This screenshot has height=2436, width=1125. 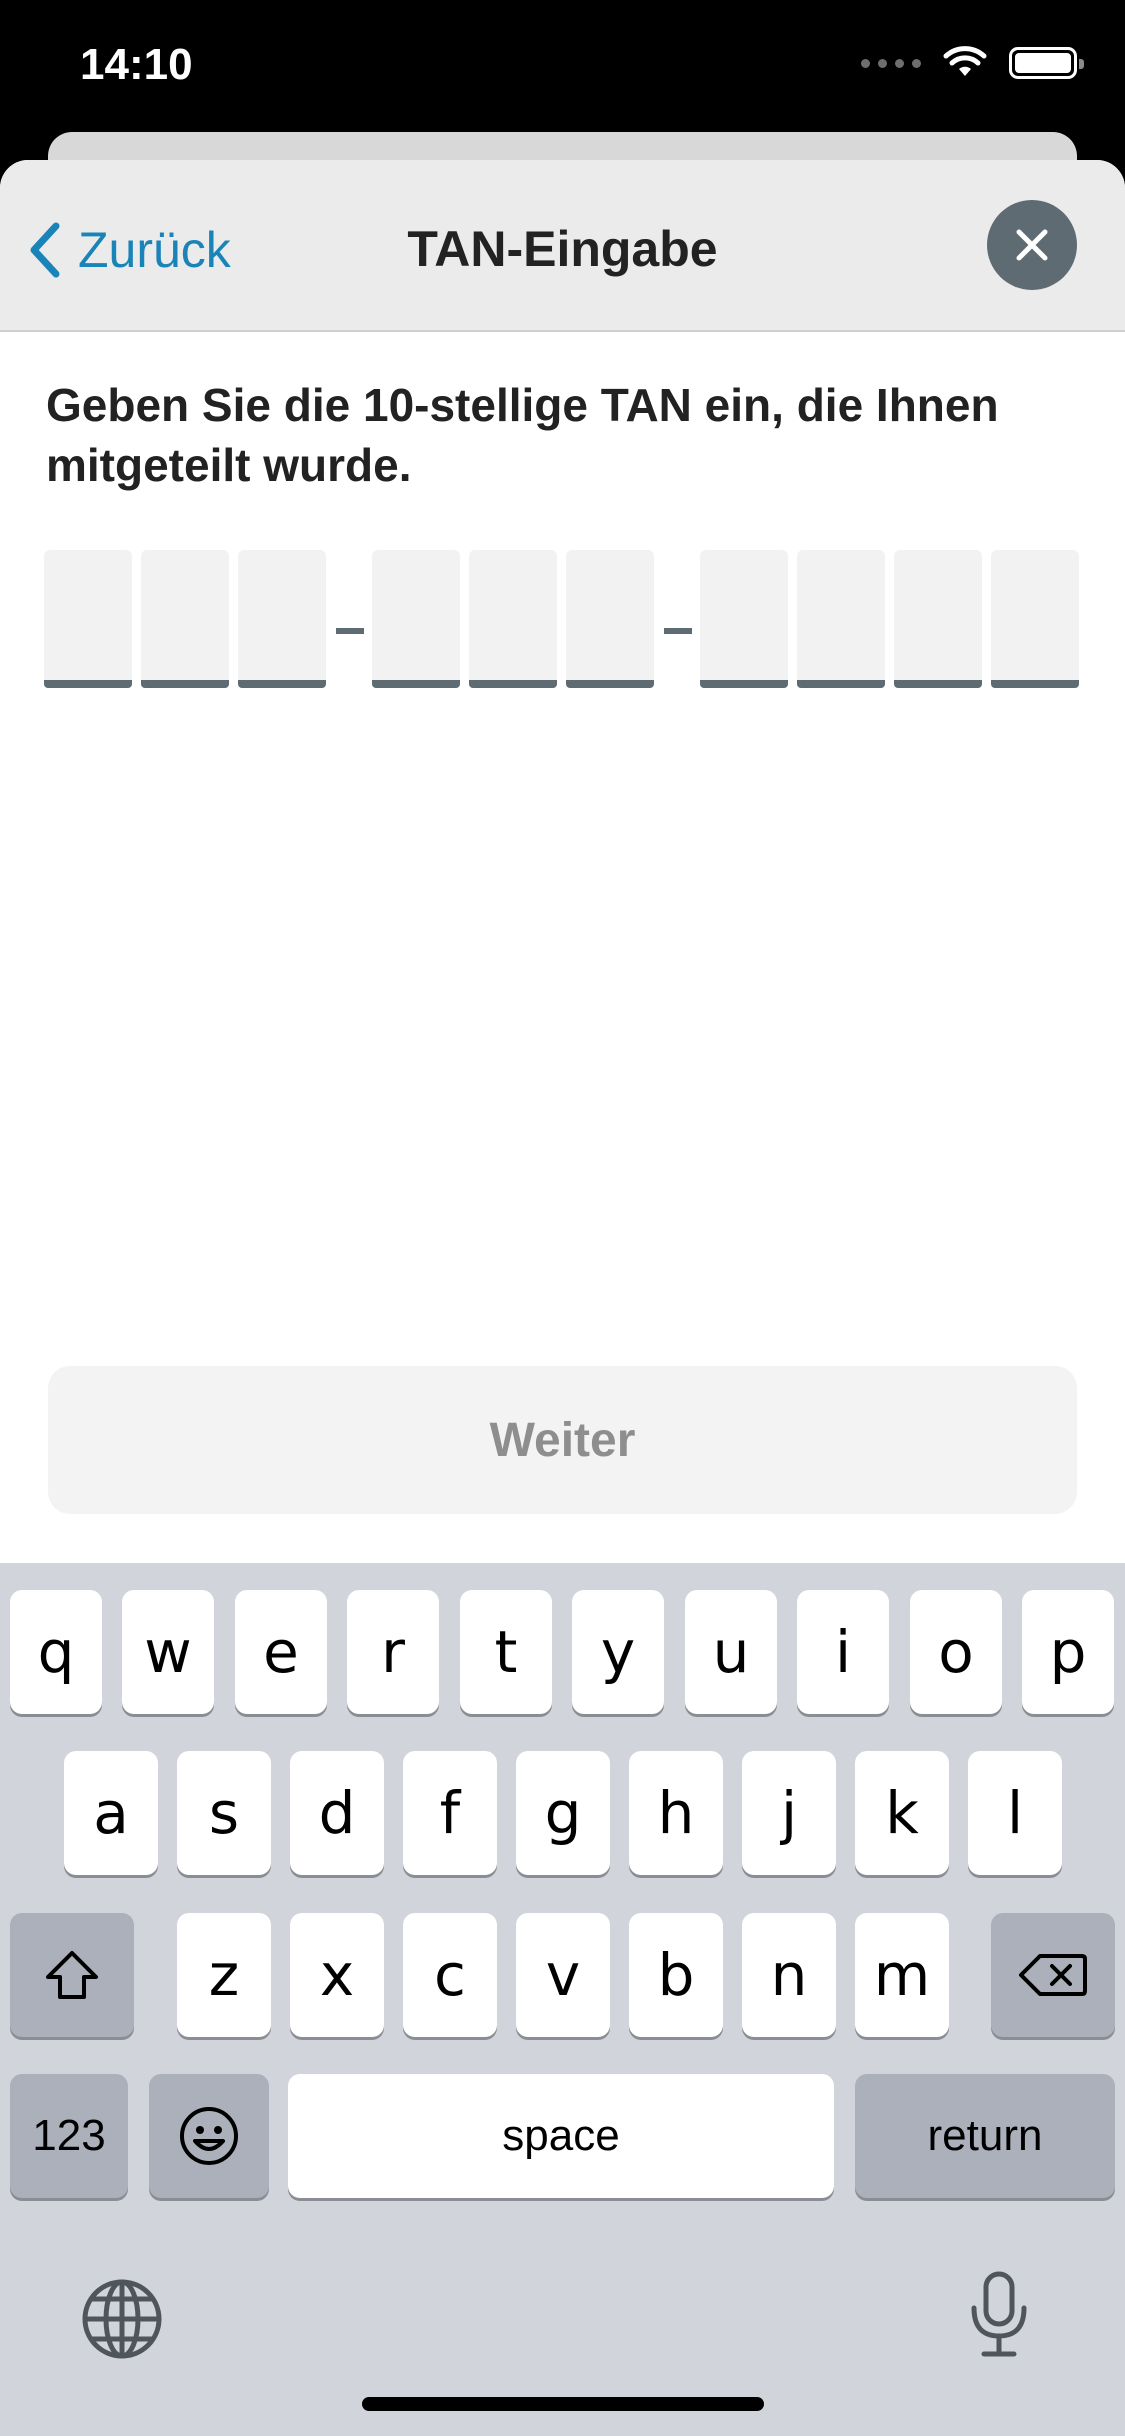 What do you see at coordinates (618, 1652) in the screenshot?
I see `key-y: y` at bounding box center [618, 1652].